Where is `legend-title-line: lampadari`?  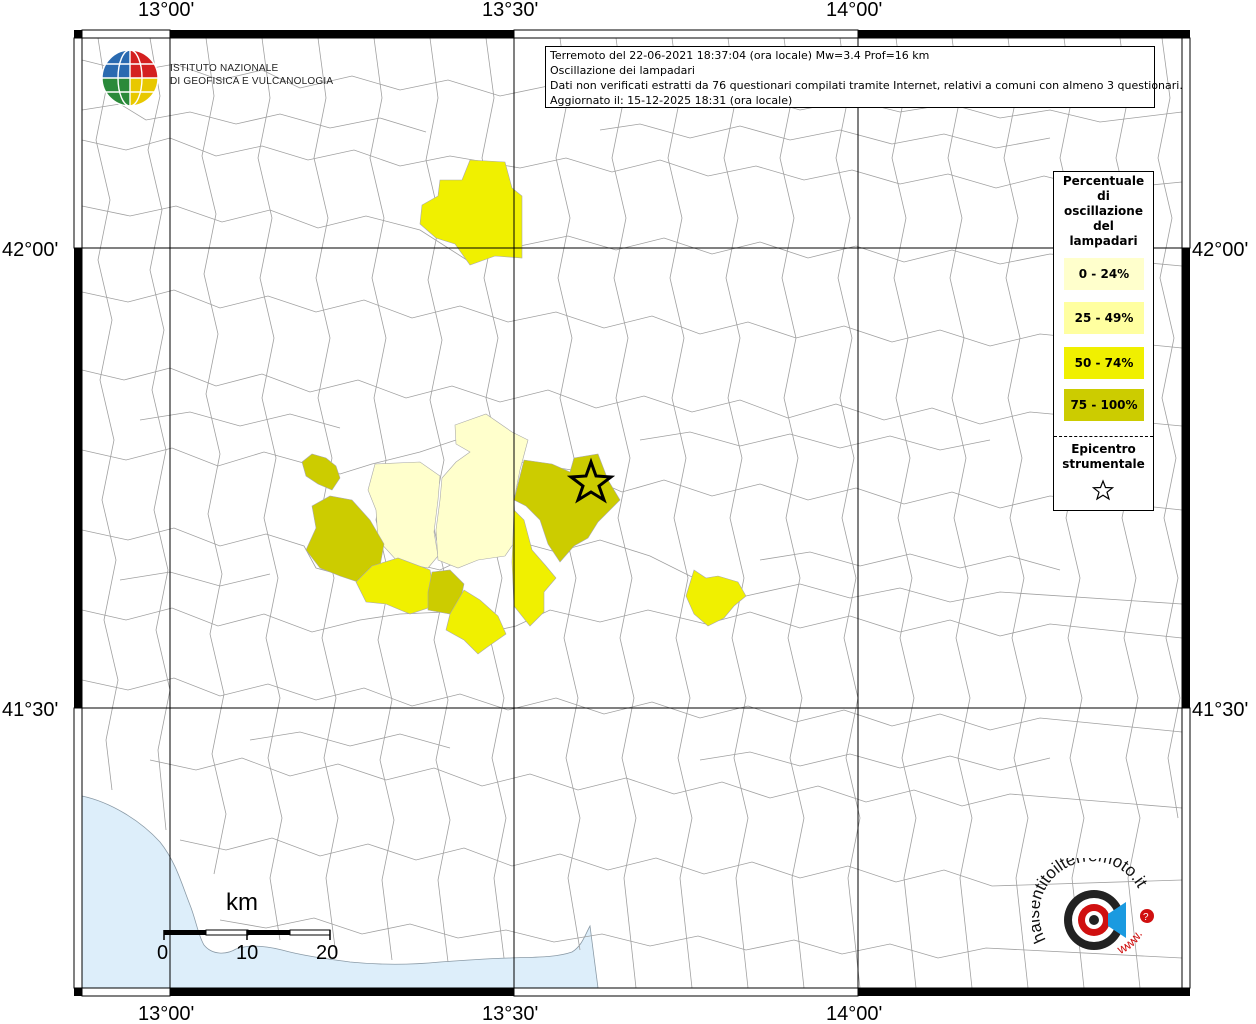 legend-title-line: lampadari is located at coordinates (1103, 241).